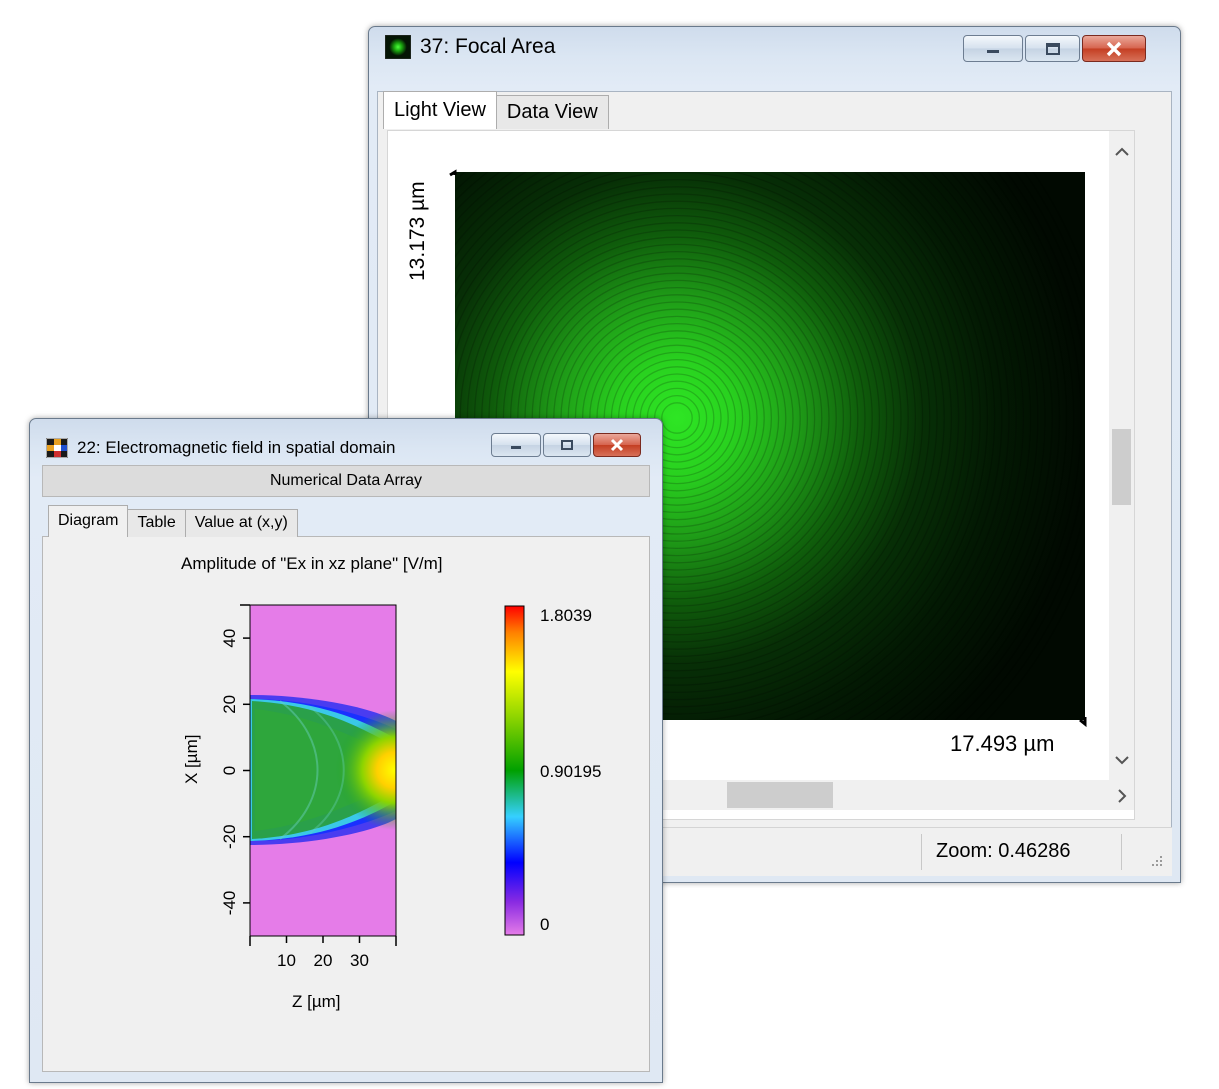 This screenshot has height=1089, width=1219. I want to click on x-tick-label: 40, so click(229, 638).